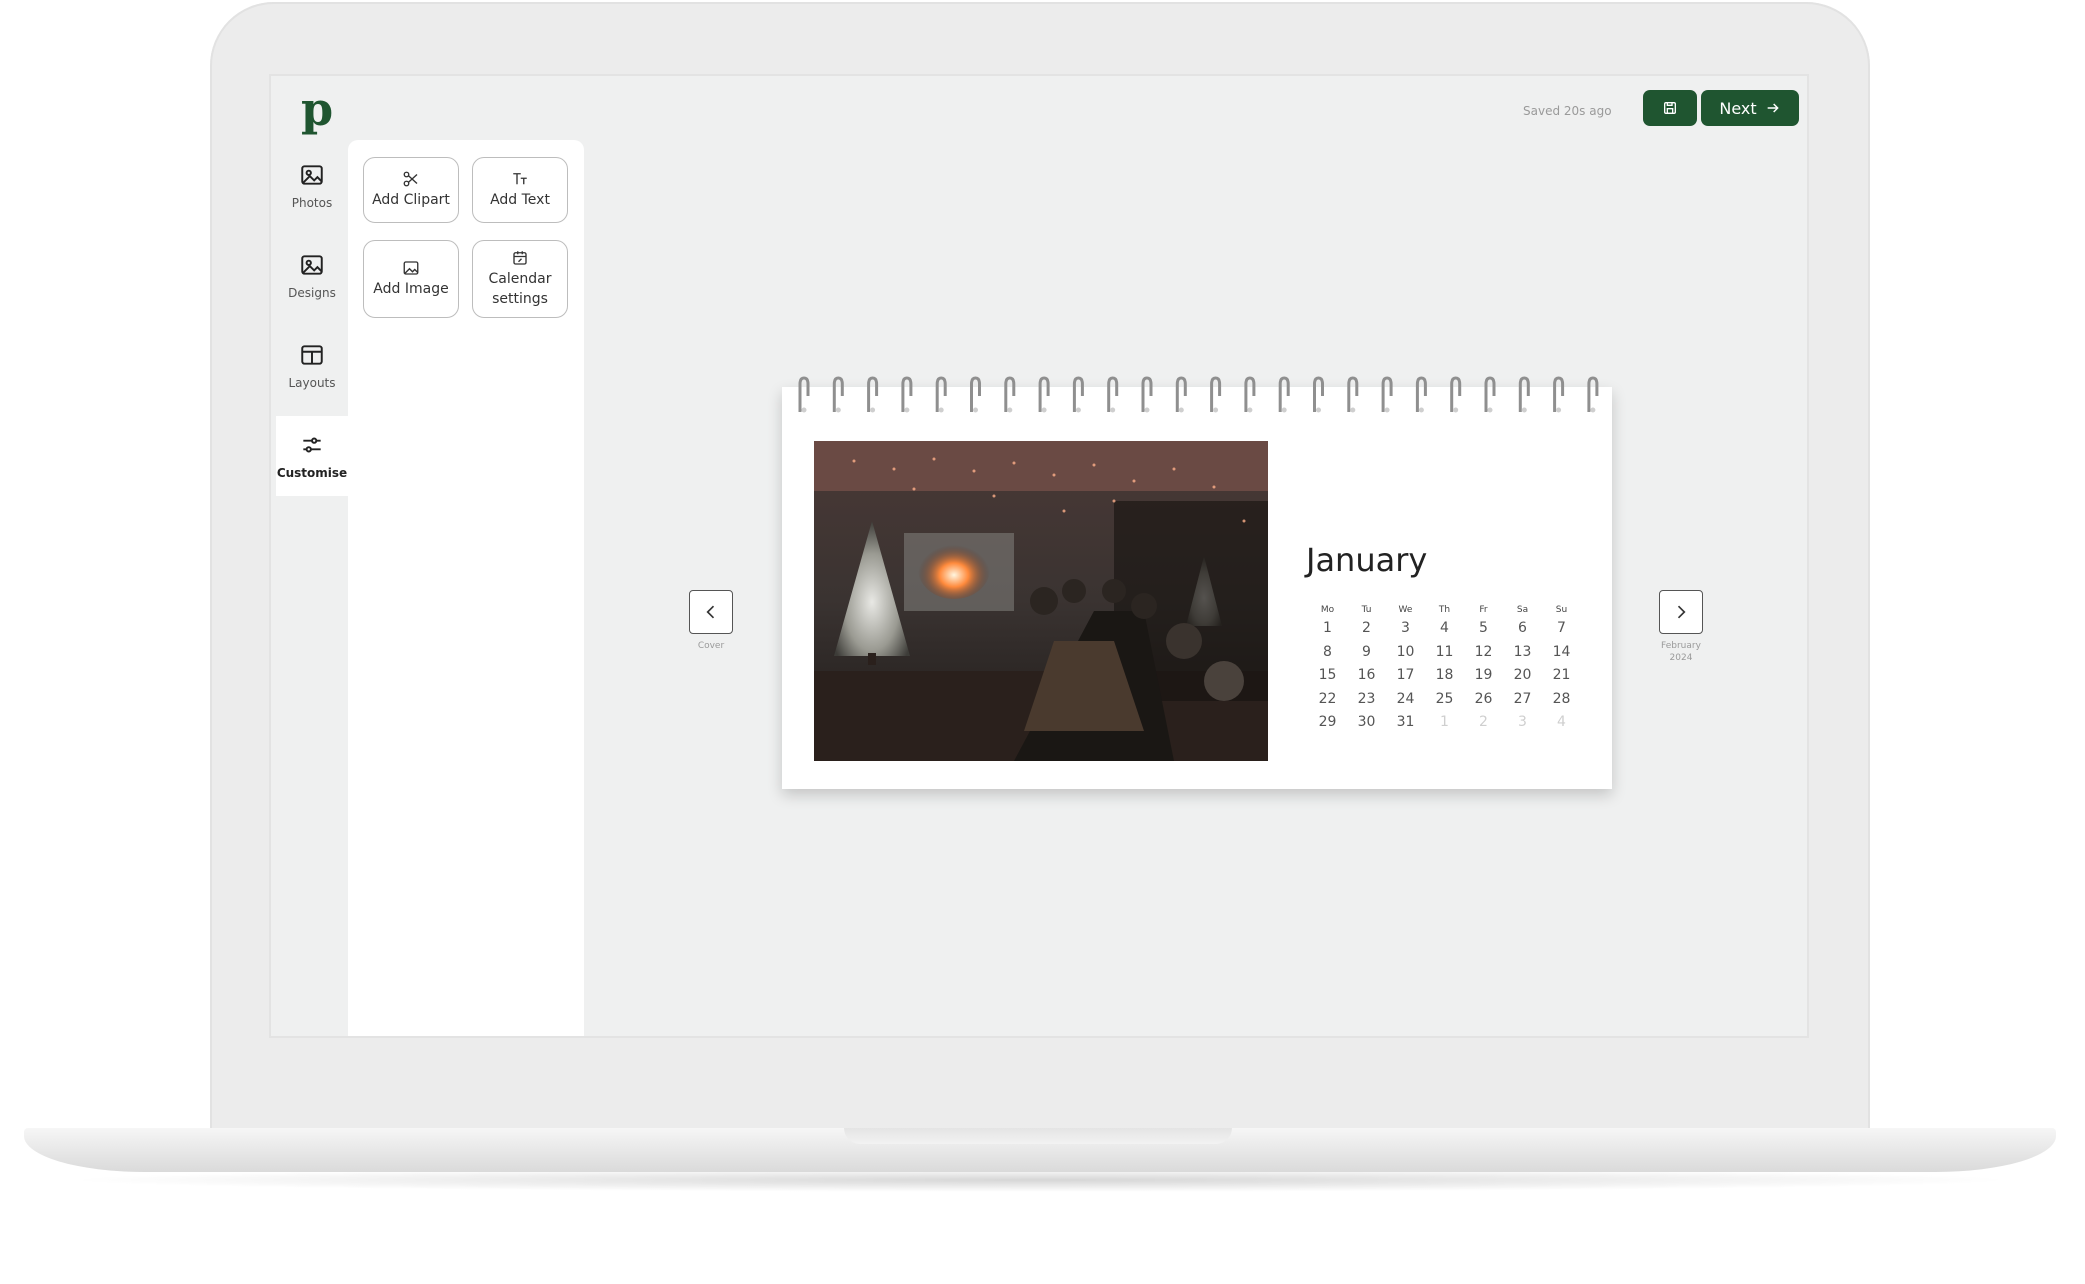  Describe the element at coordinates (1366, 560) in the screenshot. I see `calendar-month-title: January` at that location.